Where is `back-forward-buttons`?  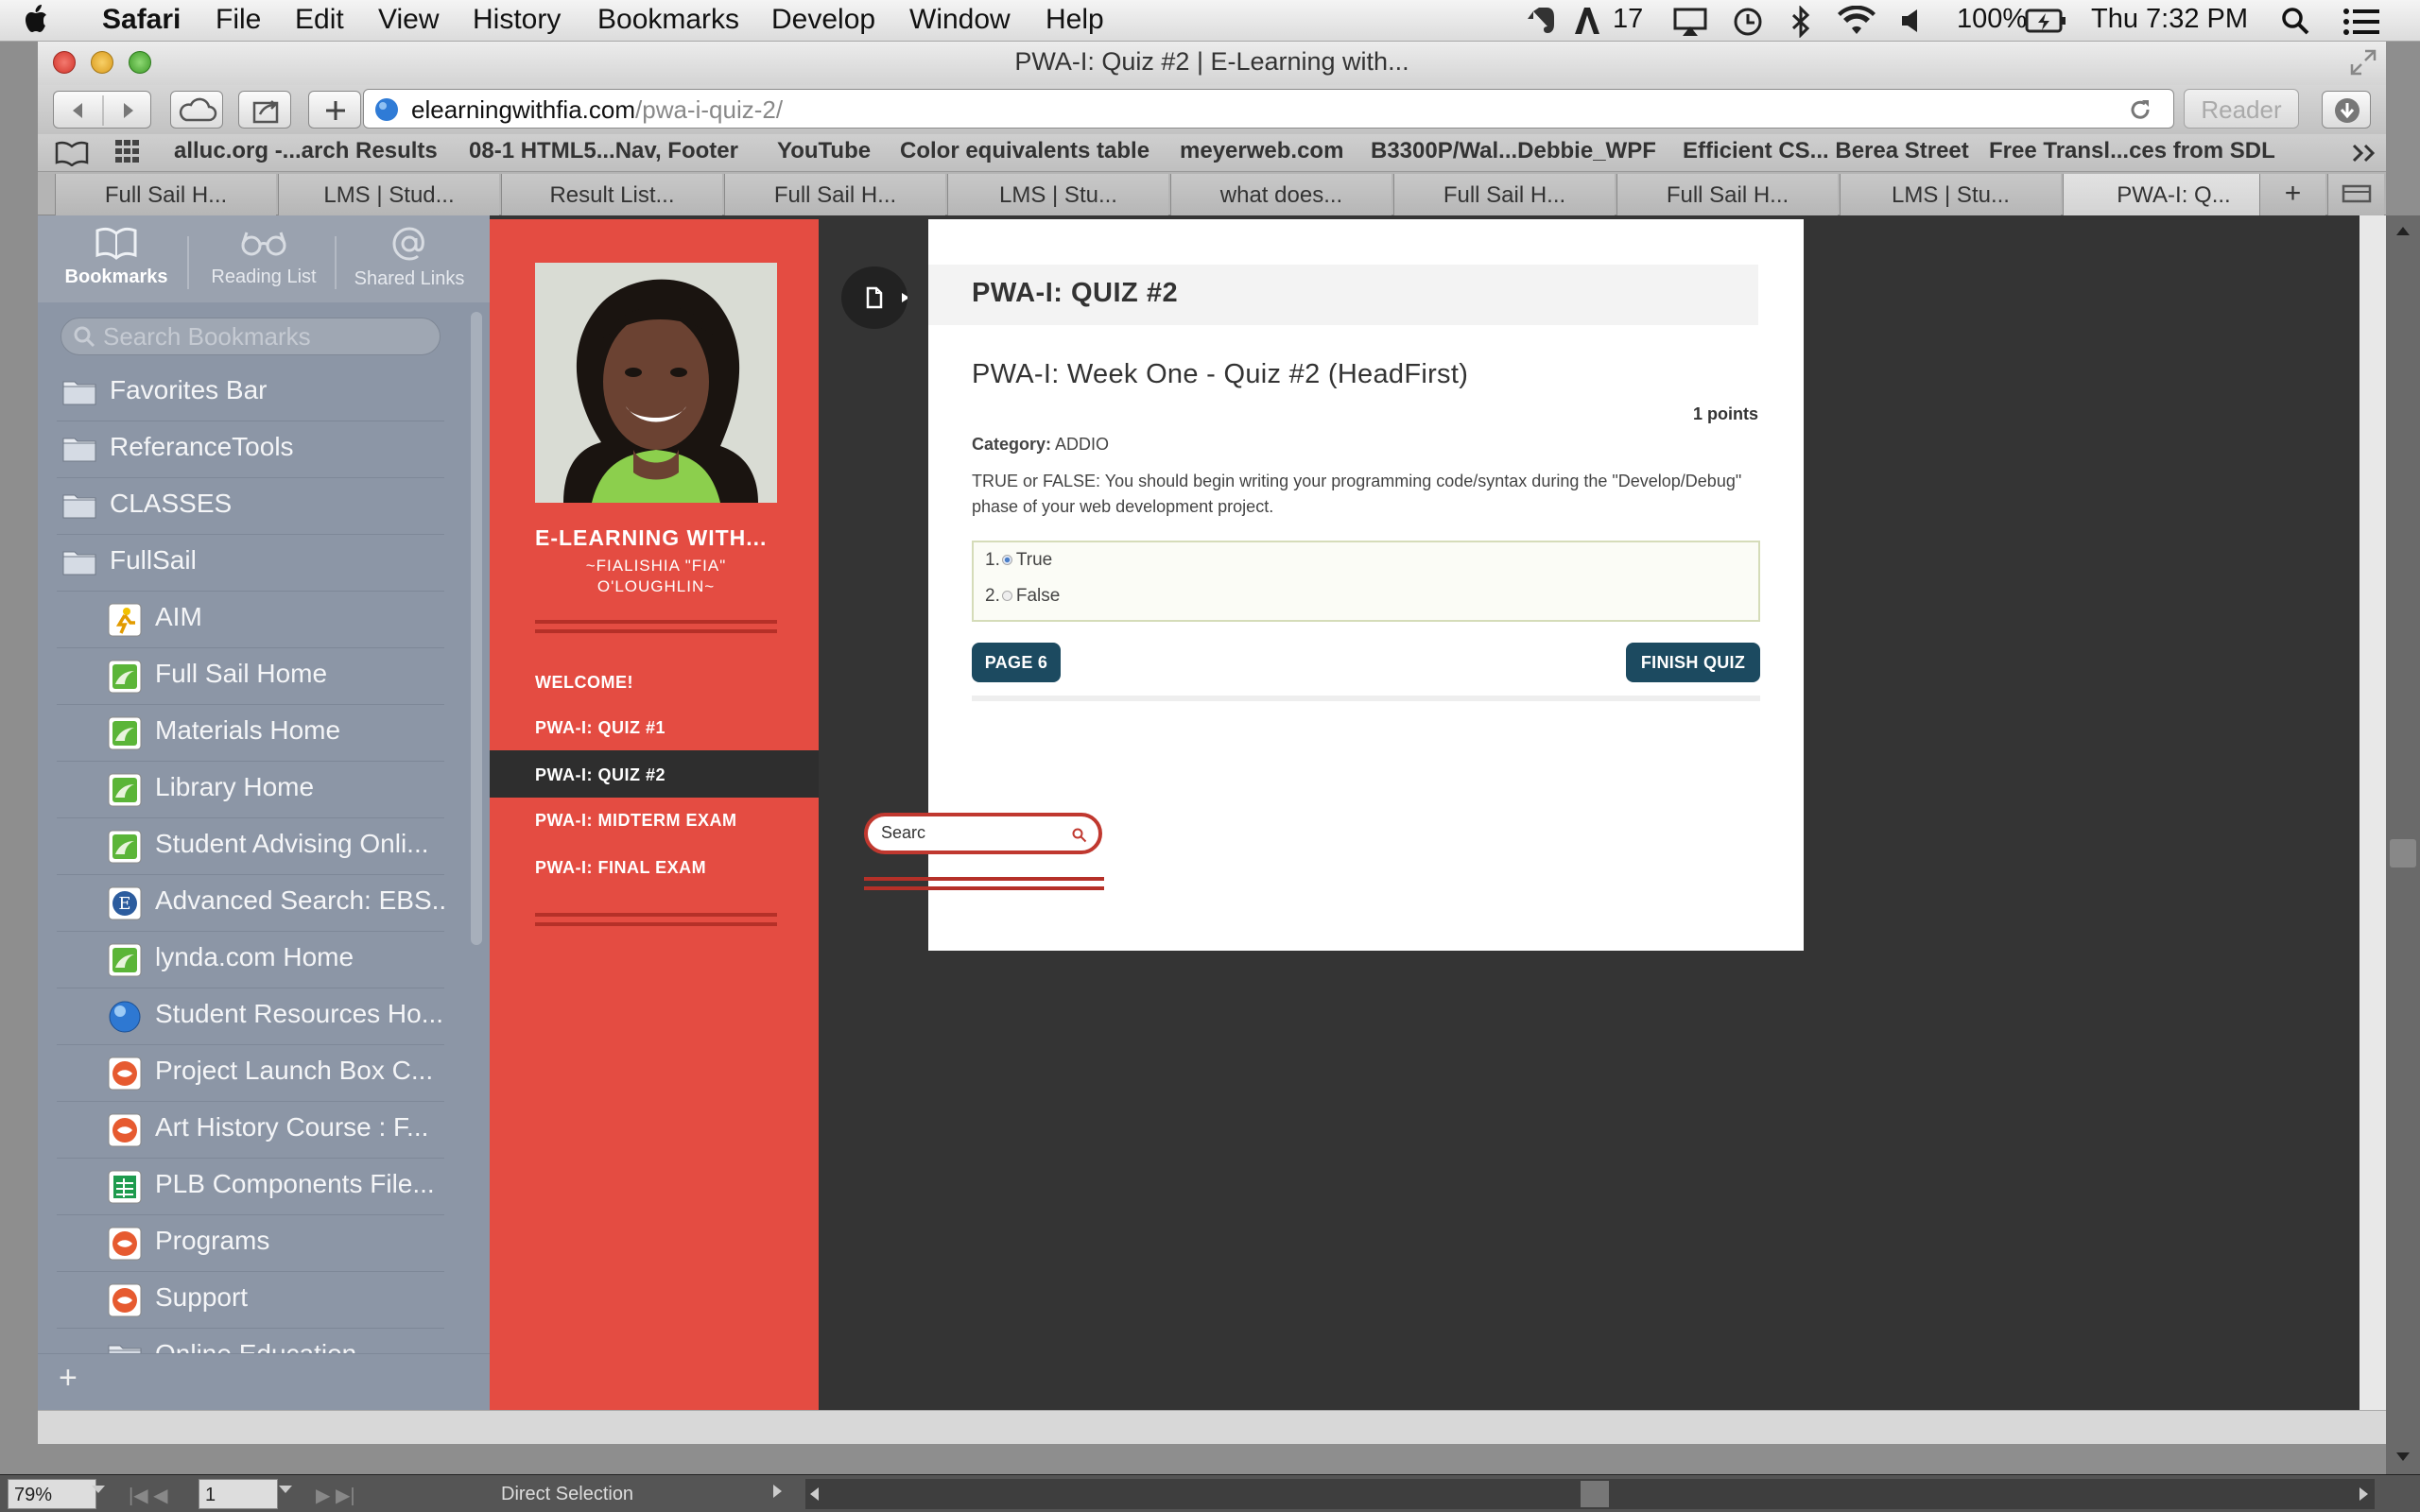 back-forward-buttons is located at coordinates (102, 110).